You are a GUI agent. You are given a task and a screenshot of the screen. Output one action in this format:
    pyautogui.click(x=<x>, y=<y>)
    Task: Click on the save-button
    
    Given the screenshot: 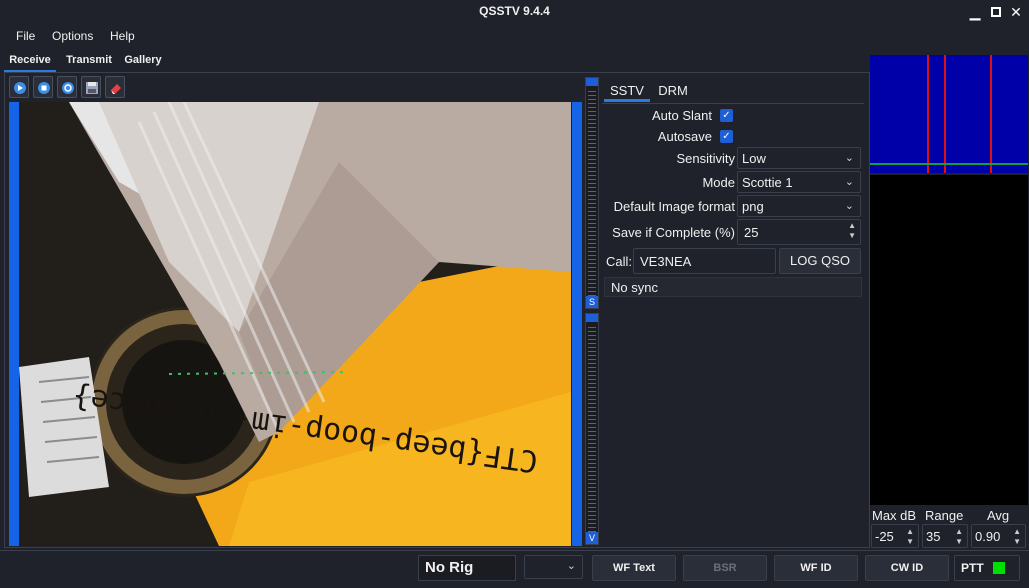 What is the action you would take?
    pyautogui.click(x=91, y=87)
    